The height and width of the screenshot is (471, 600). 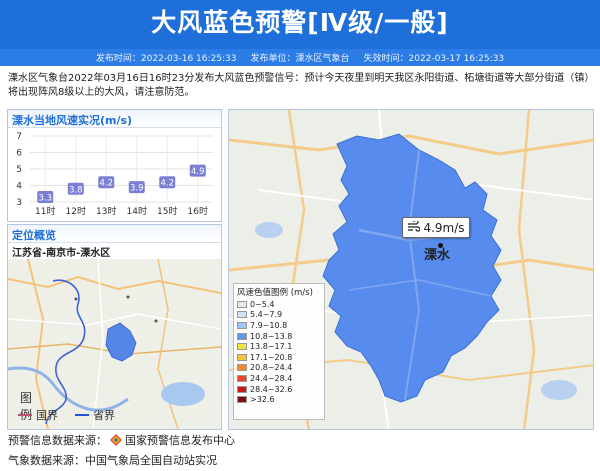 I want to click on legend-label: 0~5.4, so click(x=262, y=304).